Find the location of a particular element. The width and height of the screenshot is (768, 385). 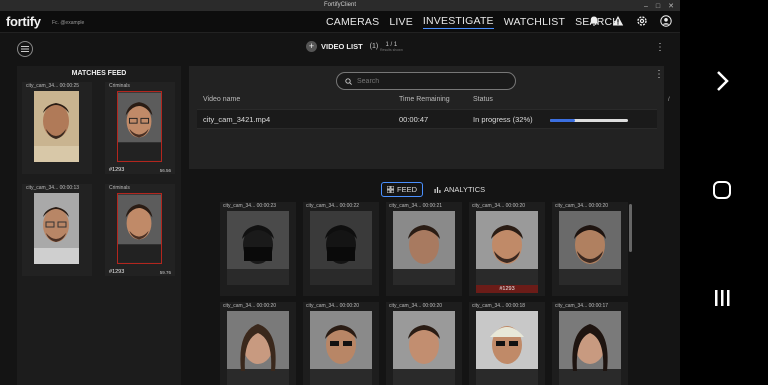

feed-card-label: city_cam_34... 00:00:23 is located at coordinates (250, 206).